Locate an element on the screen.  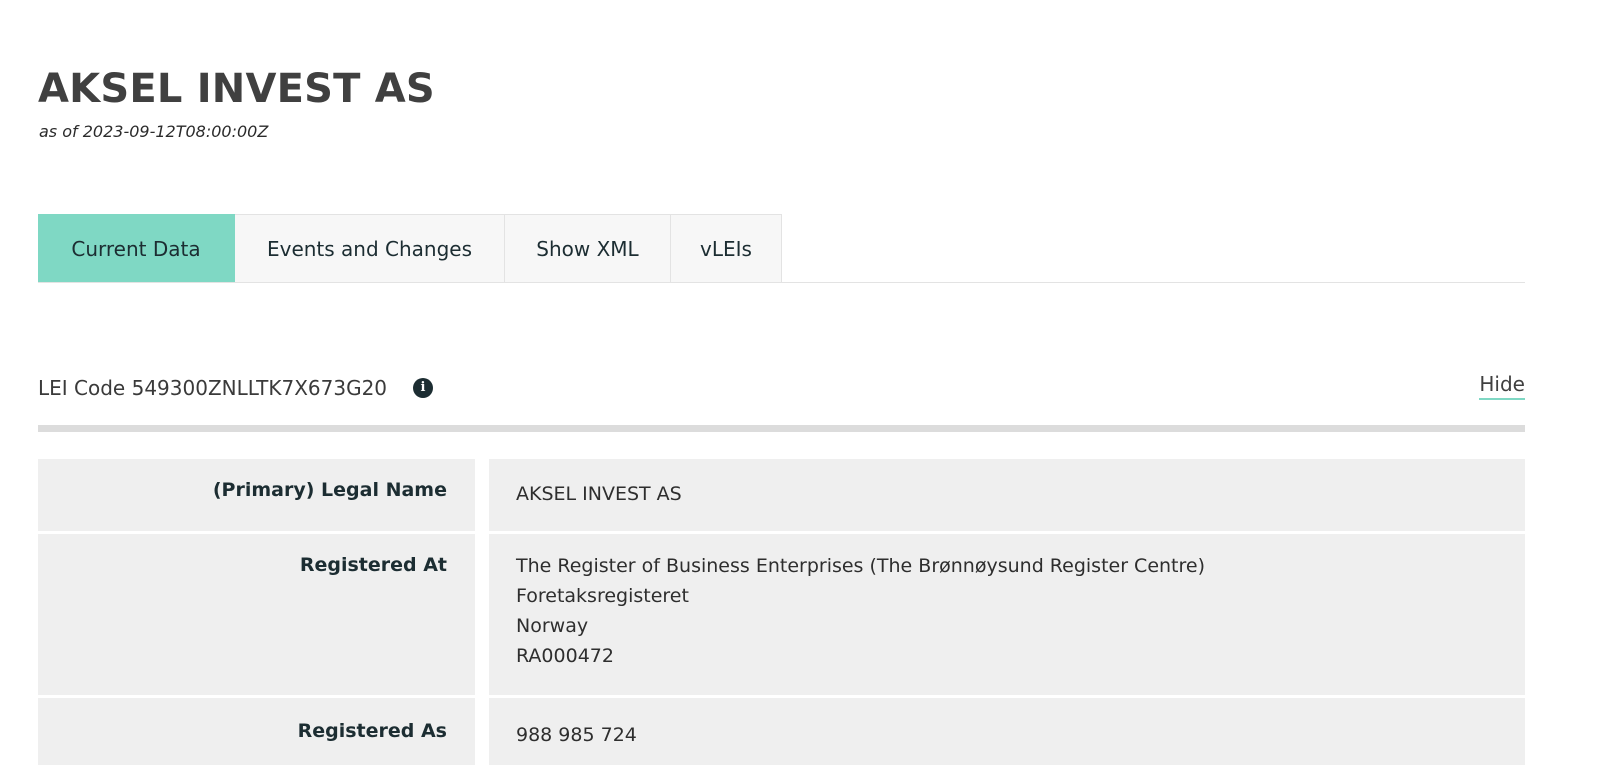
value-line: 988 985 724 is located at coordinates (576, 735).